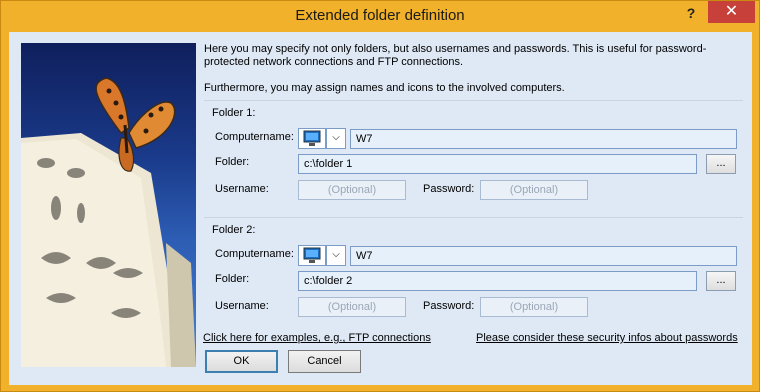 This screenshot has width=760, height=392. Describe the element at coordinates (731, 12) in the screenshot. I see `close-button: ✕` at that location.